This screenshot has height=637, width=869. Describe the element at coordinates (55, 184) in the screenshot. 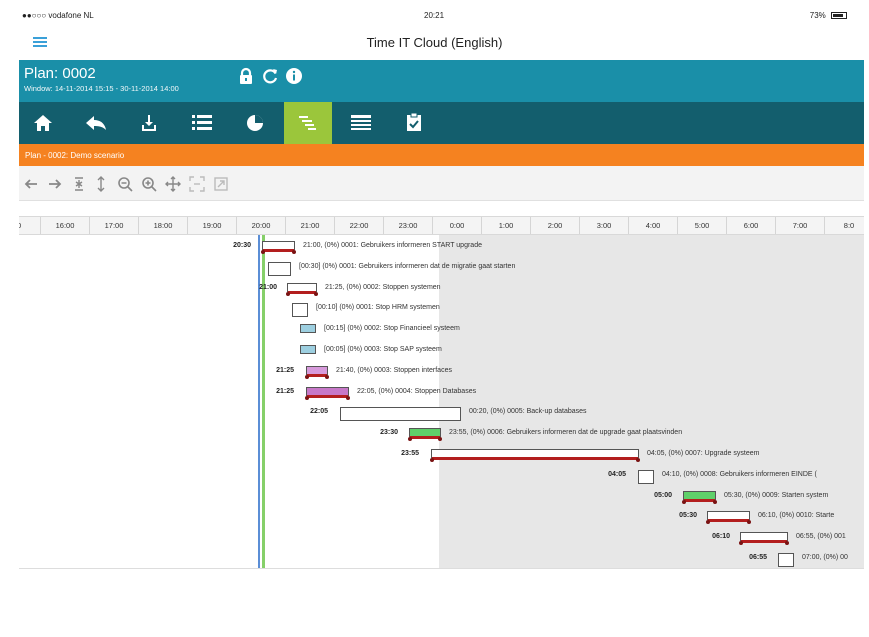

I see `arrow-right-icon` at that location.